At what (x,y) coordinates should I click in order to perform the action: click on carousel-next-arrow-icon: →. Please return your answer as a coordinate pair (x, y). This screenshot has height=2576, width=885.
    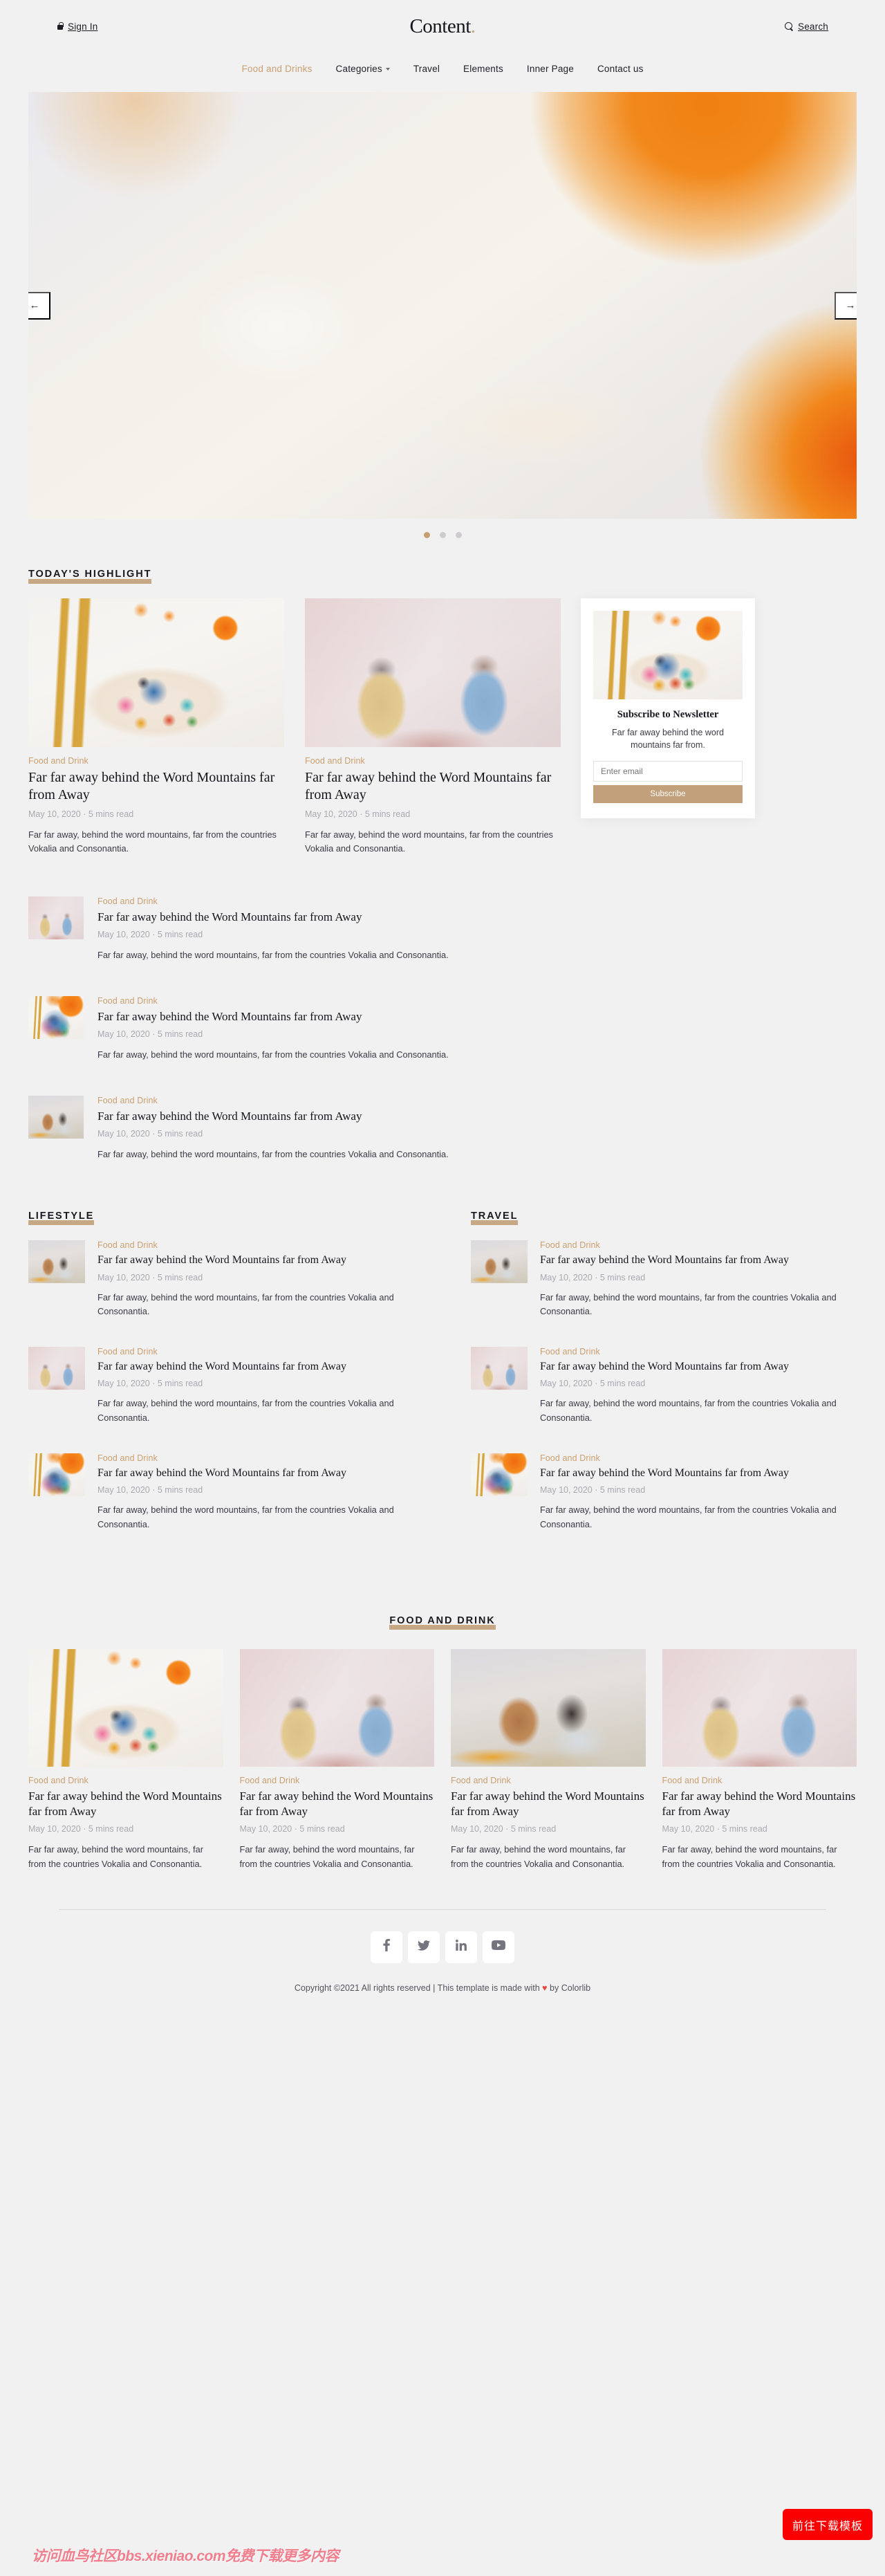
    Looking at the image, I should click on (846, 305).